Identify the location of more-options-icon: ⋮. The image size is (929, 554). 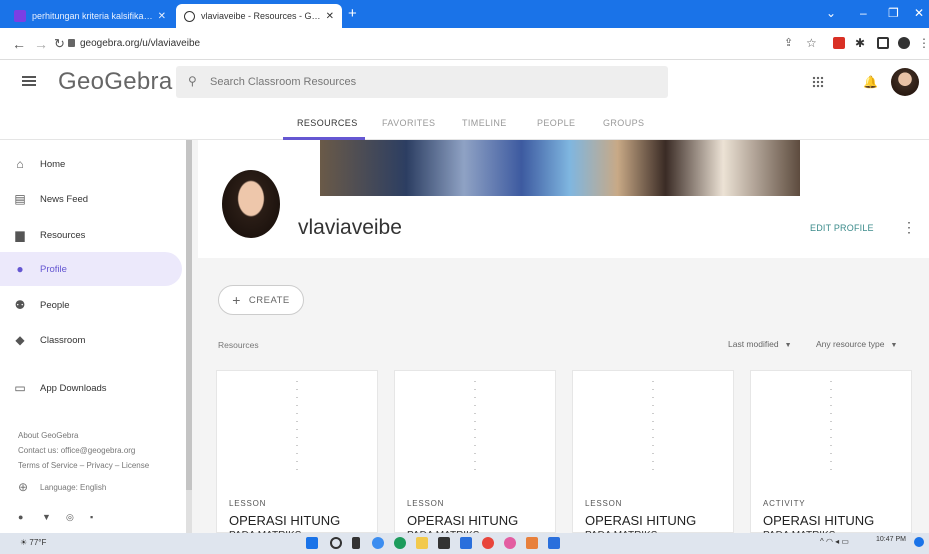
(909, 227).